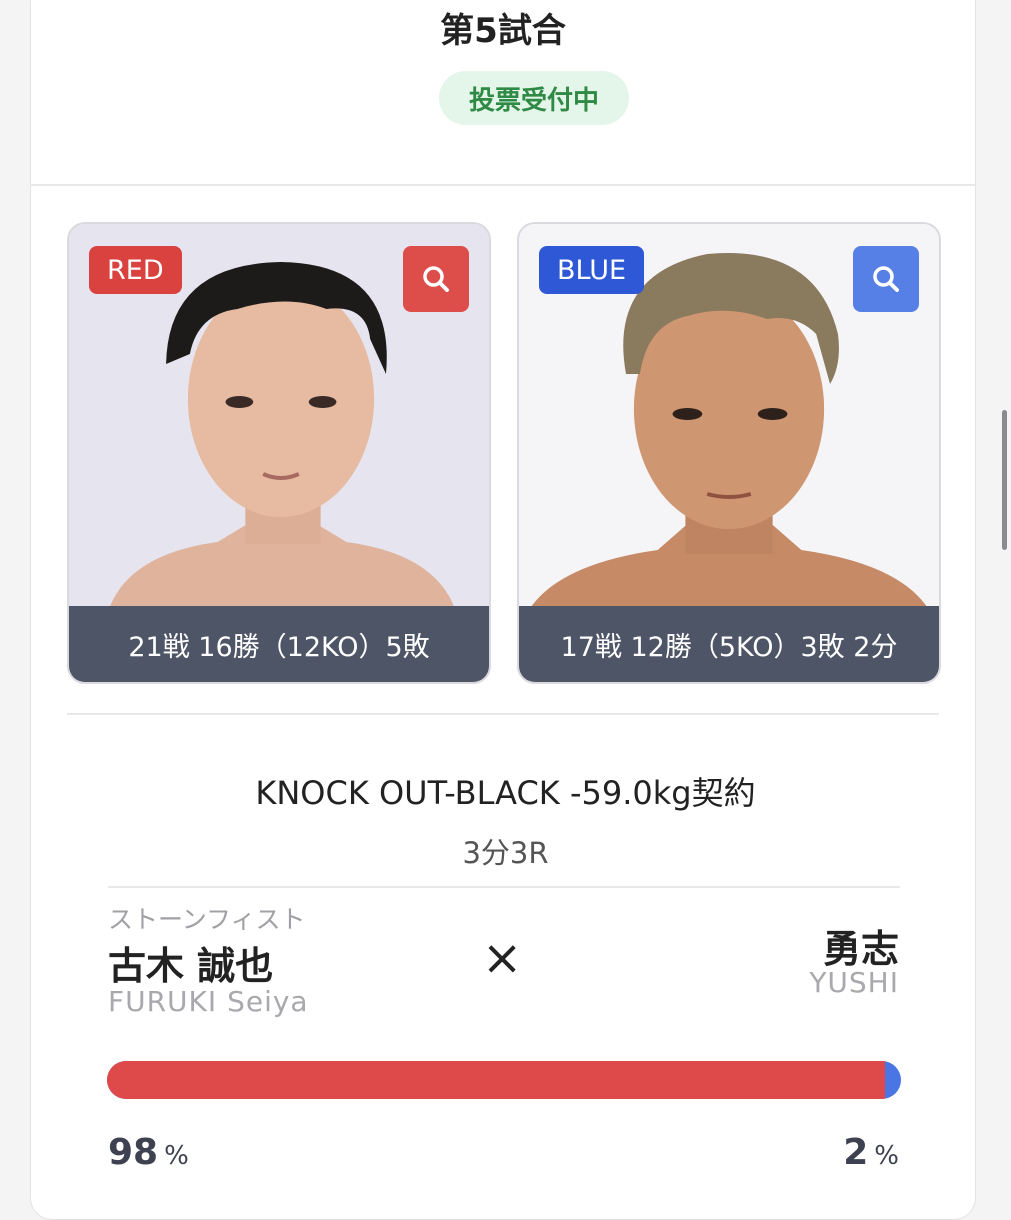 The height and width of the screenshot is (1220, 1011). Describe the element at coordinates (534, 98) in the screenshot. I see `voting-status-badge: 投票受付中` at that location.